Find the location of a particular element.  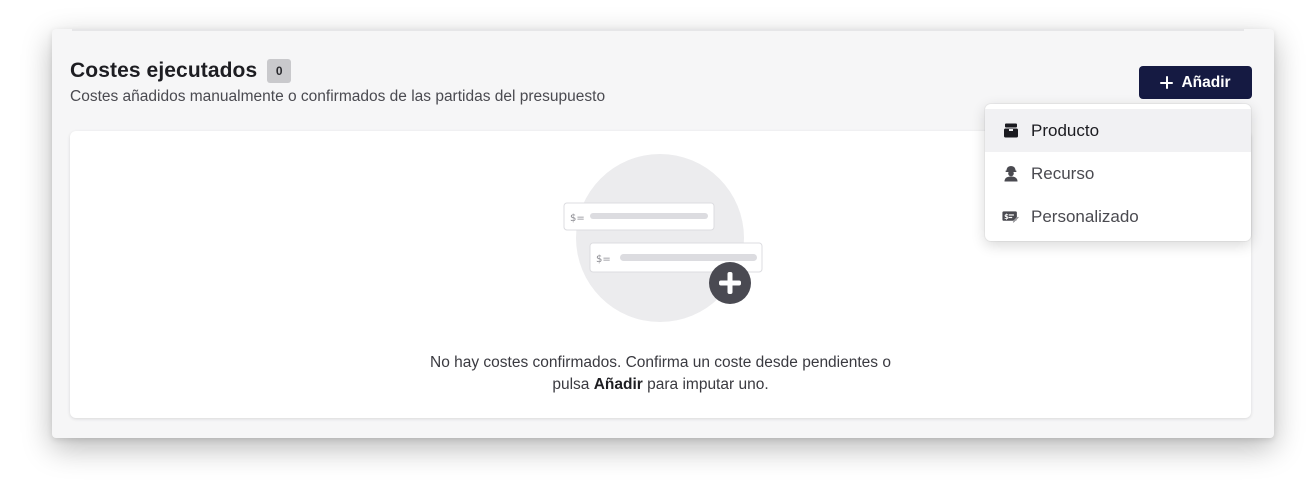

custom-cost-icon: $ is located at coordinates (1010, 216).